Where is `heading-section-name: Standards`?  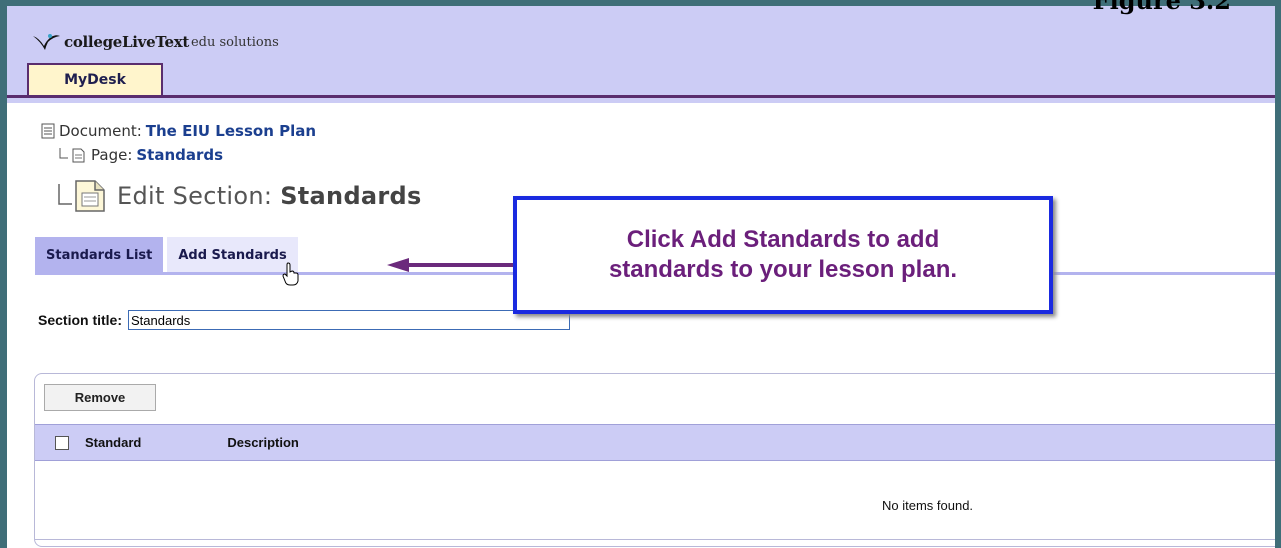
heading-section-name: Standards is located at coordinates (351, 196).